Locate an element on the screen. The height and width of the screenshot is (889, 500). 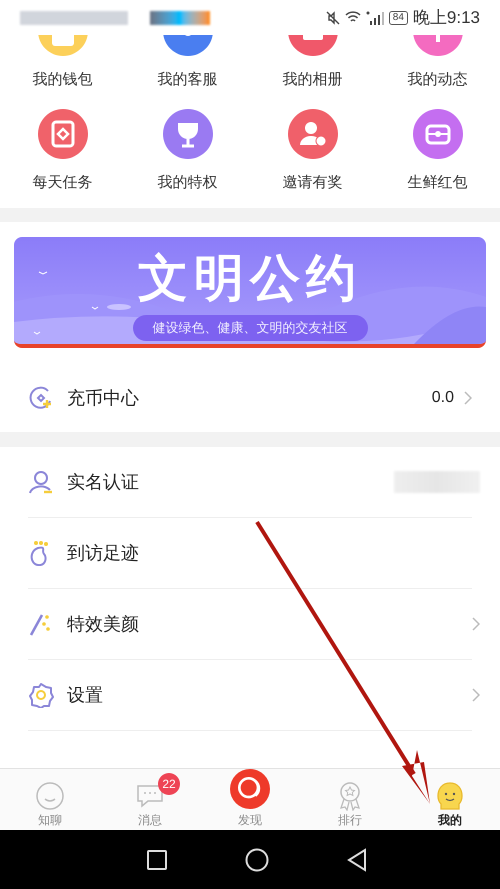
menu-label: 到访足迹 is located at coordinates (103, 553).